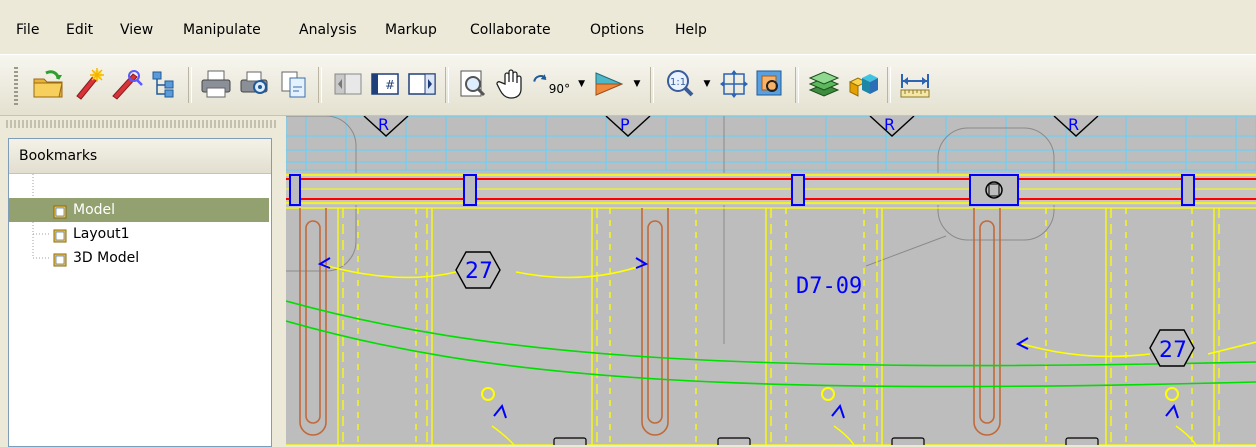 This screenshot has width=1256, height=447. What do you see at coordinates (139, 210) in the screenshot?
I see `tree-item-model: Model` at bounding box center [139, 210].